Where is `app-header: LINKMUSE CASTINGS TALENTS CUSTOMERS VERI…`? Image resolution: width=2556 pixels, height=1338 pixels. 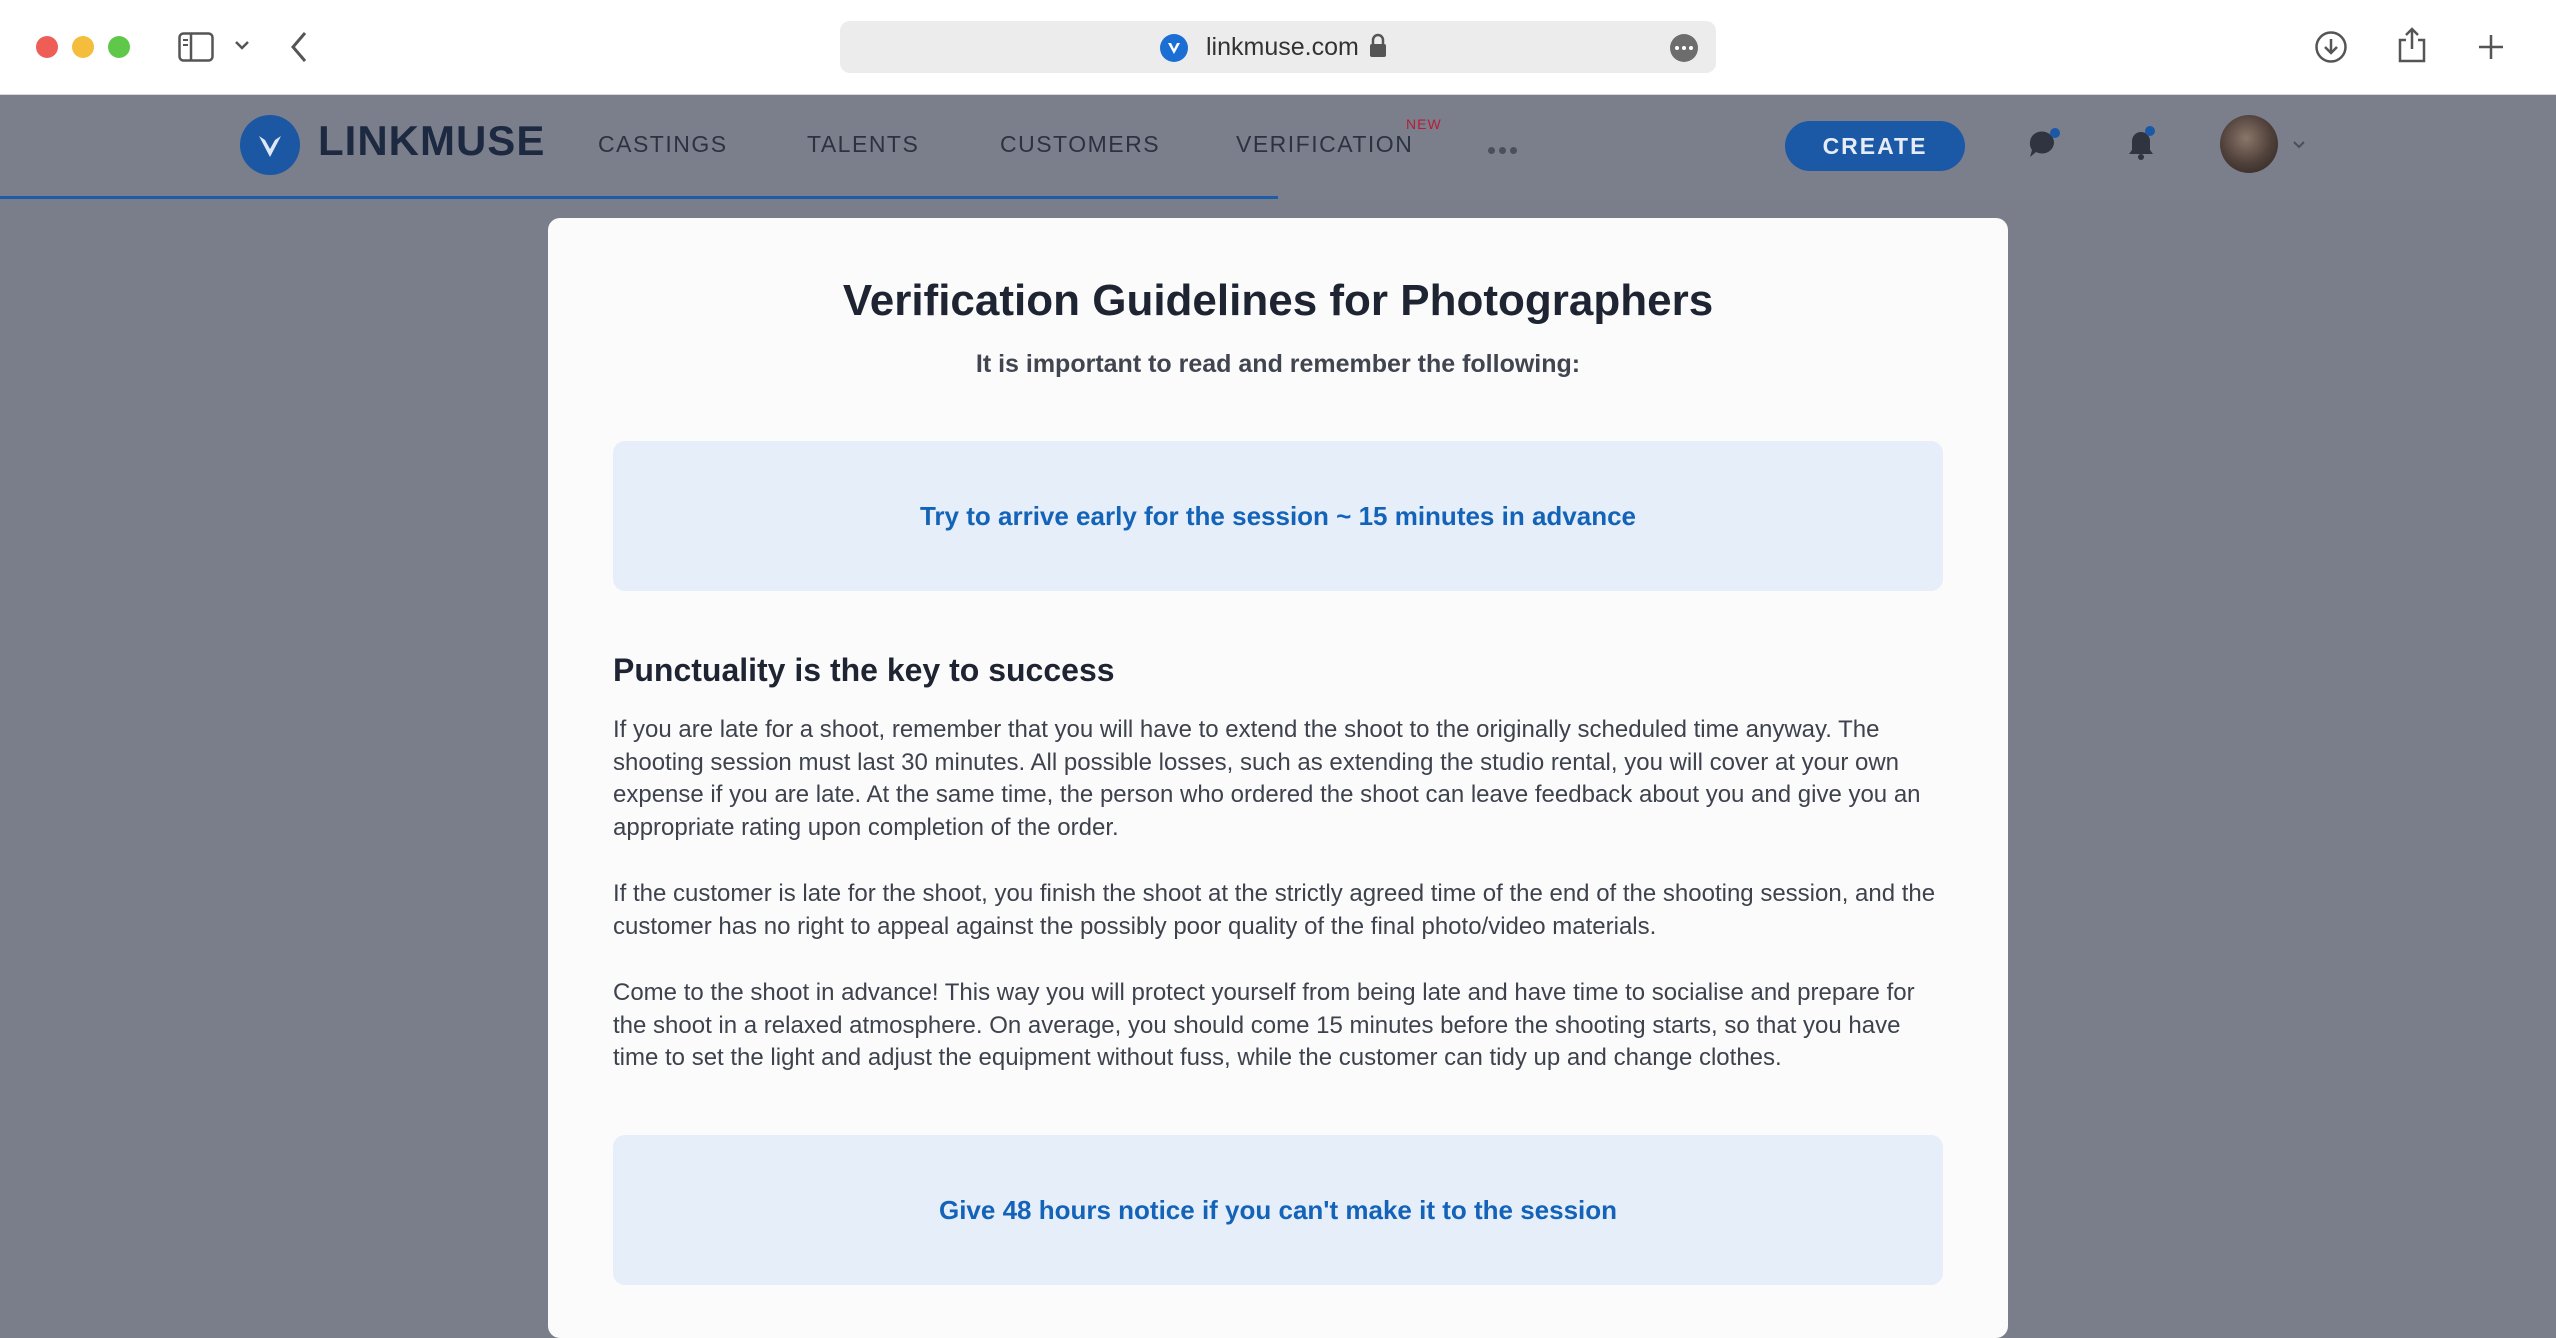
app-header: LINKMUSE CASTINGS TALENTS CUSTOMERS VERI… is located at coordinates (1278, 147).